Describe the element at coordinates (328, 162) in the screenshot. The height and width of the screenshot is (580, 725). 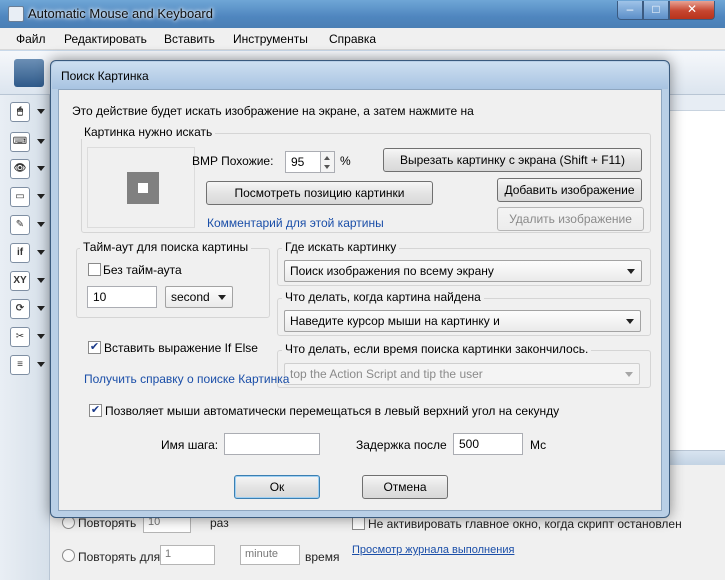
I see `similarity-spinner` at that location.